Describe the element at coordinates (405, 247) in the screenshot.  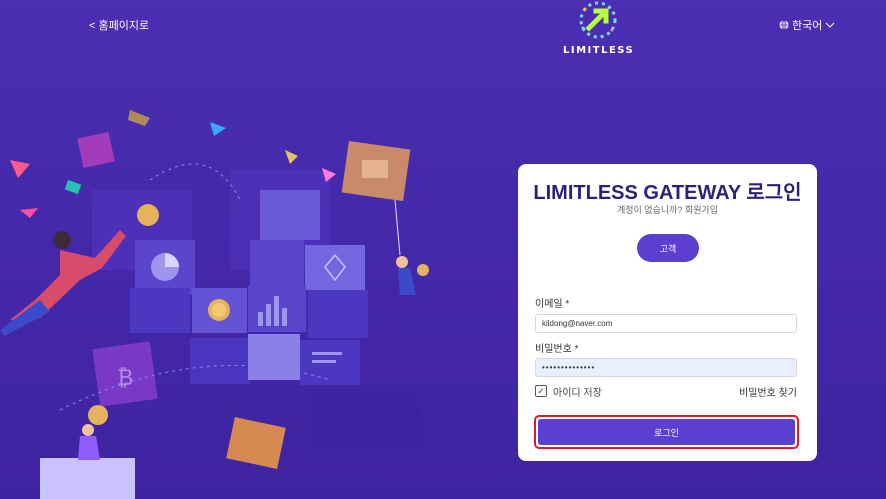
I see `person-hanging` at that location.